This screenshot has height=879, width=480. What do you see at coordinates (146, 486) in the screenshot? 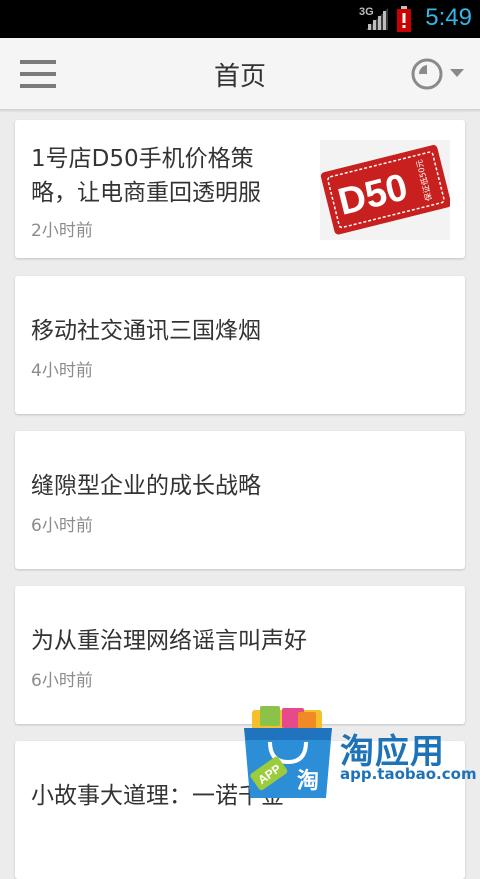
I see `article-title: 缝隙型企业的成长战略` at bounding box center [146, 486].